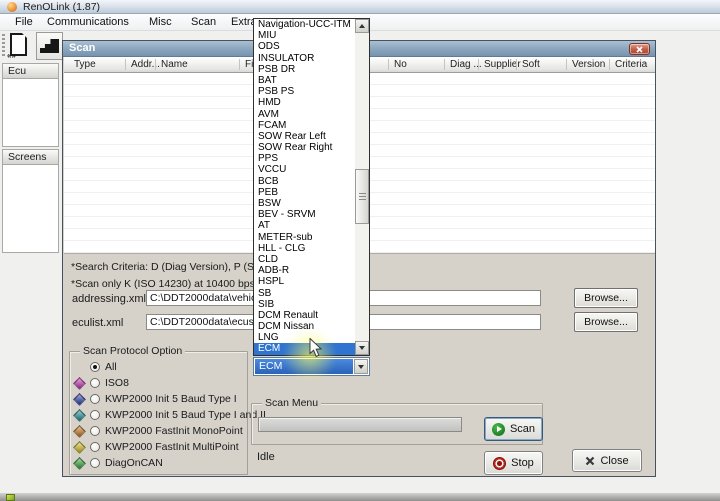  I want to click on column-header: Name, so click(174, 64).